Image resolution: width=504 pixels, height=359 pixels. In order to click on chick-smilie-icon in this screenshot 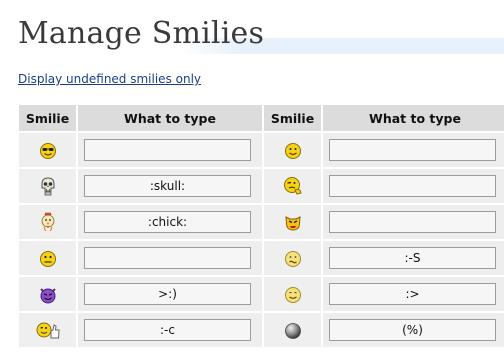, I will do `click(47, 222)`.